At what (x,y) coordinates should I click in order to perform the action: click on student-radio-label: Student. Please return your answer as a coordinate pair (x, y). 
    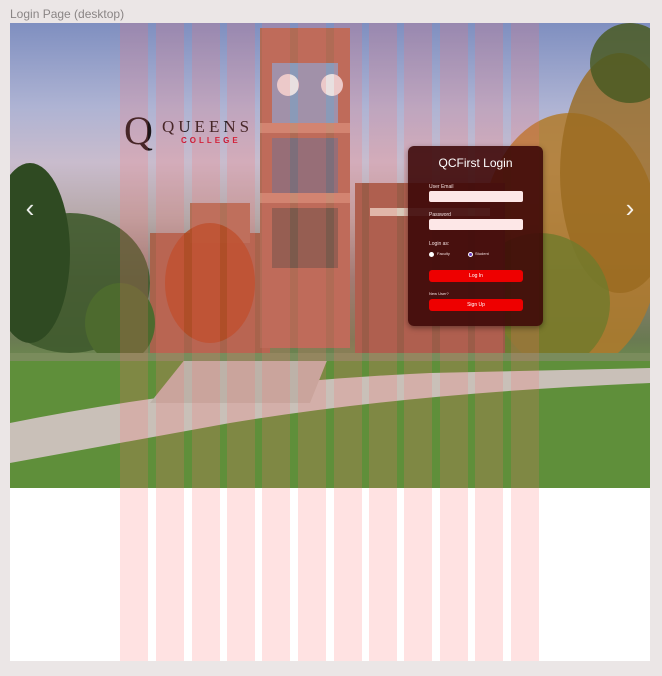
    Looking at the image, I should click on (482, 253).